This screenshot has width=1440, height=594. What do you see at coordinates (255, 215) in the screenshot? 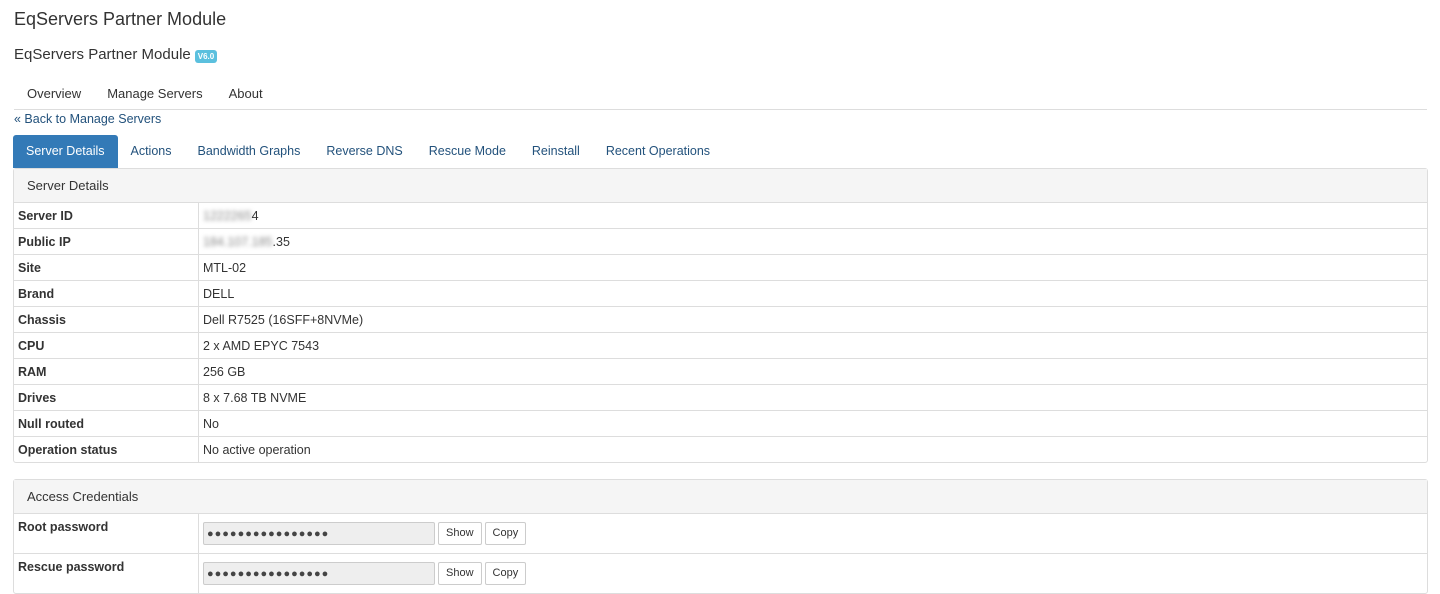
I see `visible-value: 4` at bounding box center [255, 215].